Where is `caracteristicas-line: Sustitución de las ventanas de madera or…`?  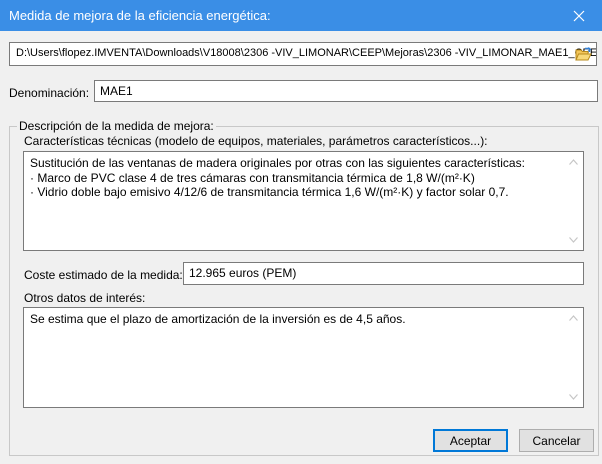
caracteristicas-line: Sustitución de las ventanas de madera or… is located at coordinates (277, 163).